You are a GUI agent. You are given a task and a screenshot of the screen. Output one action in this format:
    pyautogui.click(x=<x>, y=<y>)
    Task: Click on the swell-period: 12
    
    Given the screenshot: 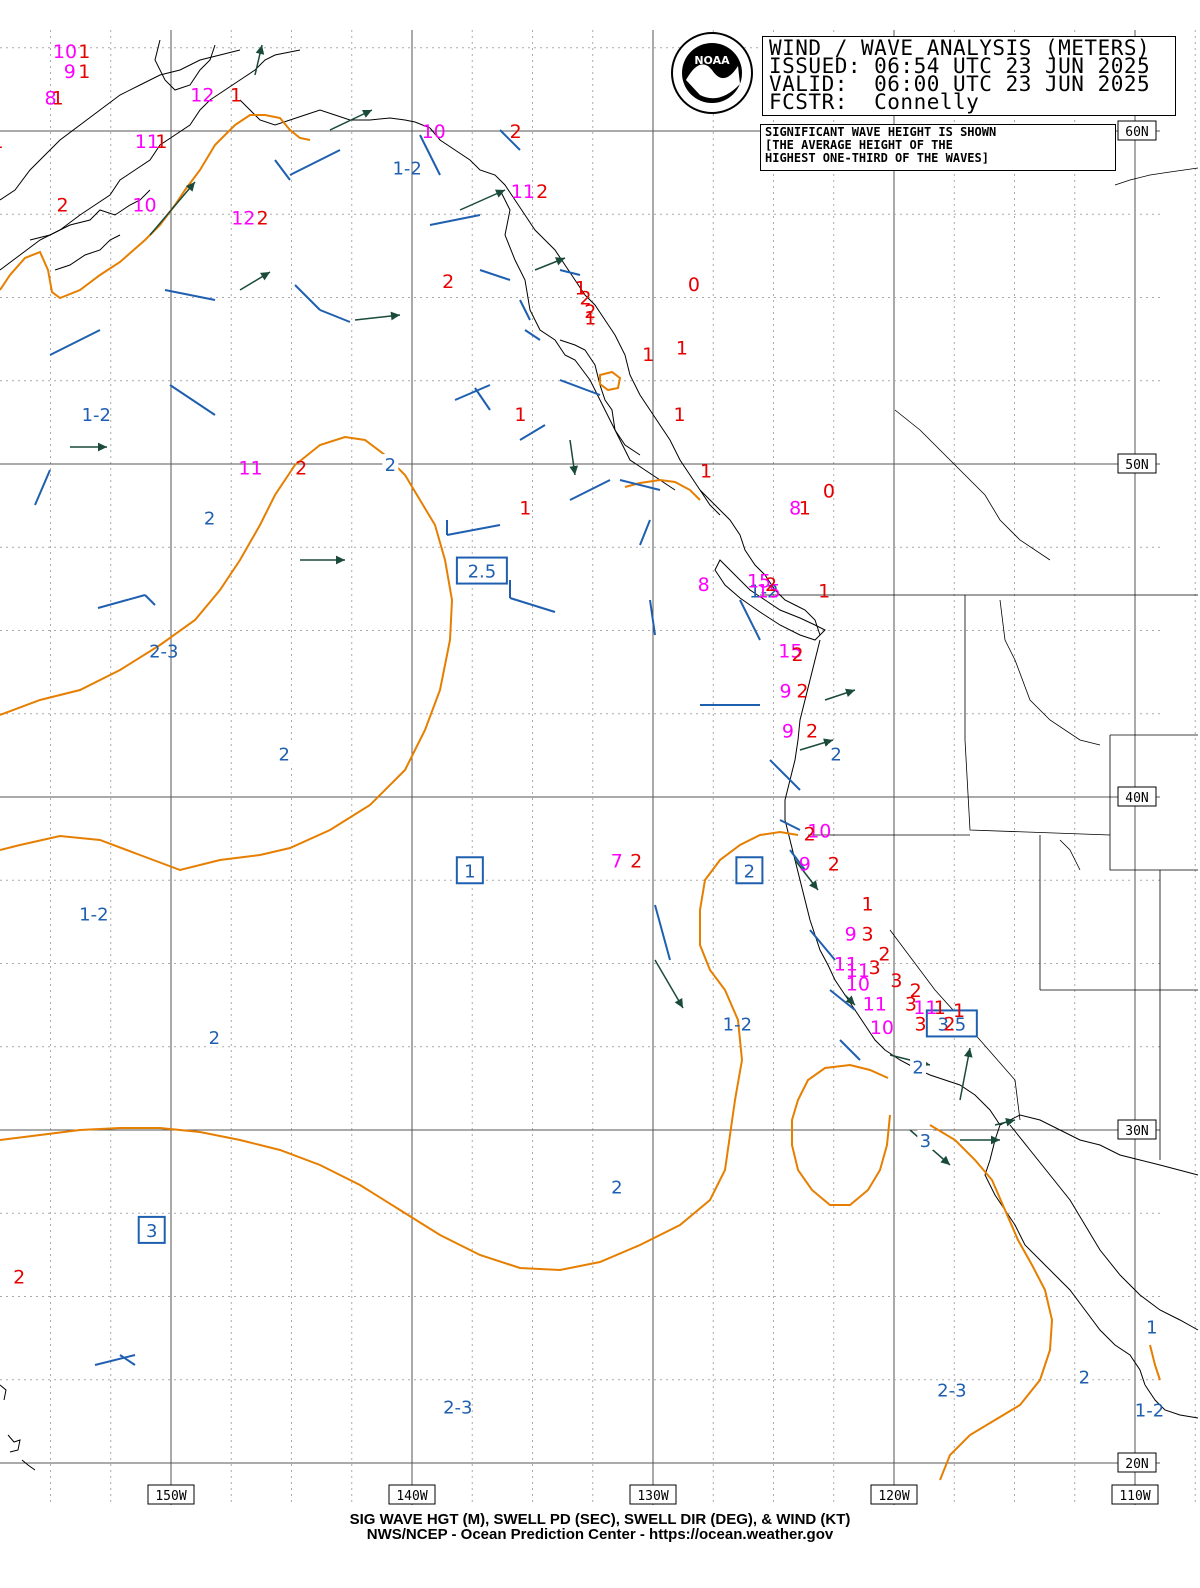 What is the action you would take?
    pyautogui.click(x=243, y=219)
    